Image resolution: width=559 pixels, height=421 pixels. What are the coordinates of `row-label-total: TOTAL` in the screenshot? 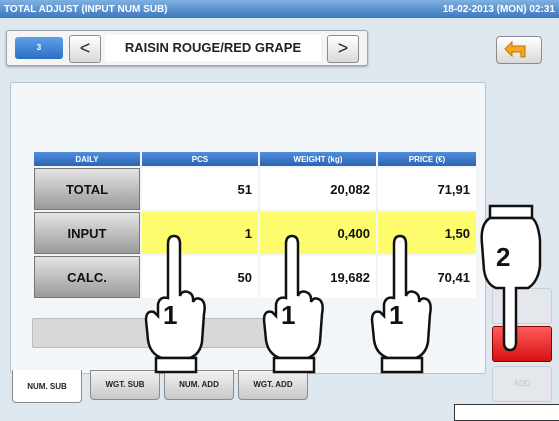 It's located at (87, 189).